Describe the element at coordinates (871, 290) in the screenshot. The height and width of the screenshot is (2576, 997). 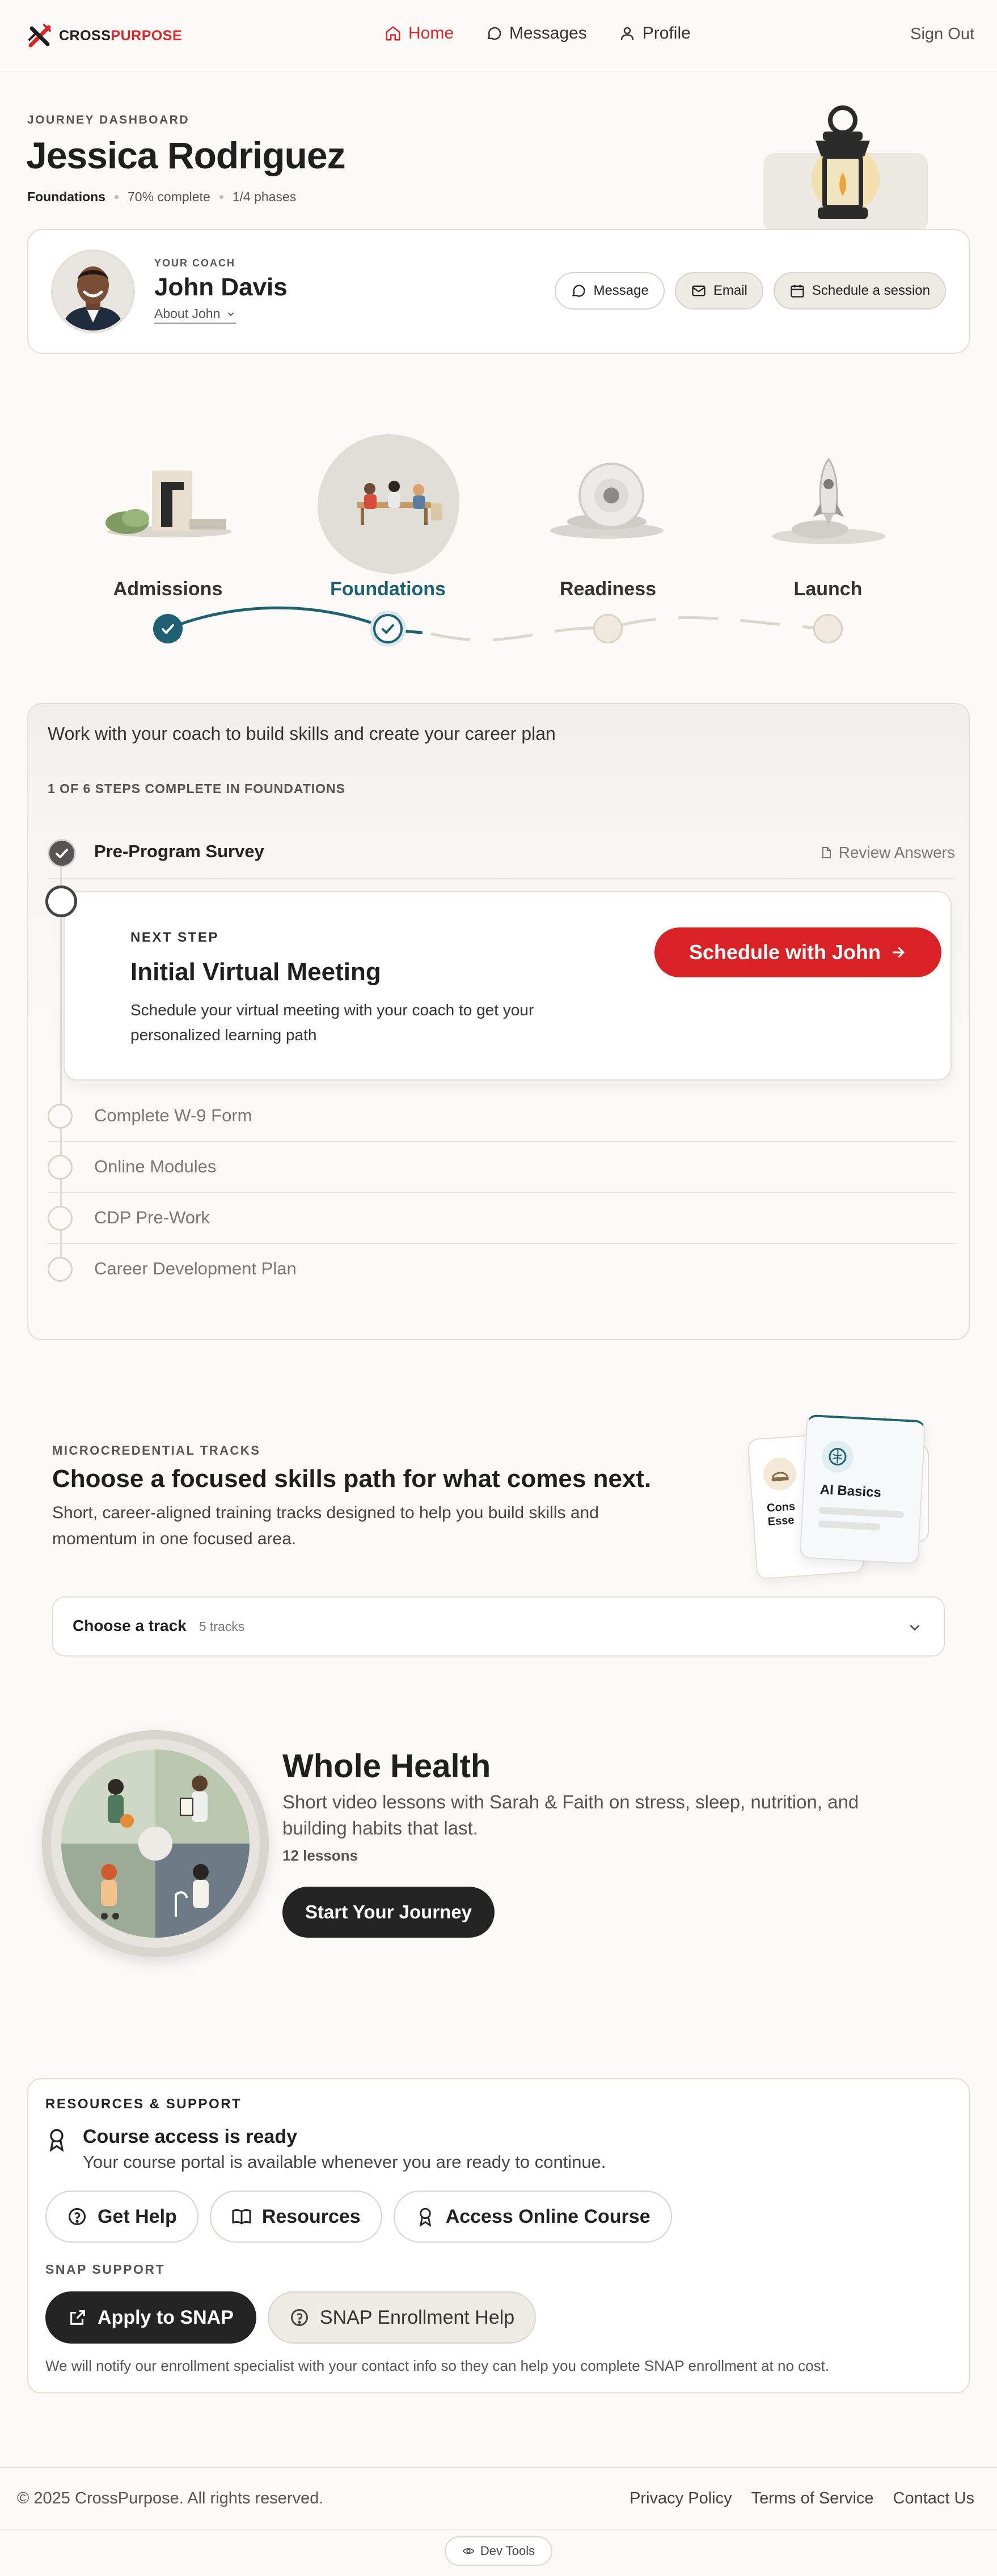
I see `schedule-button-label: Schedule a session` at that location.